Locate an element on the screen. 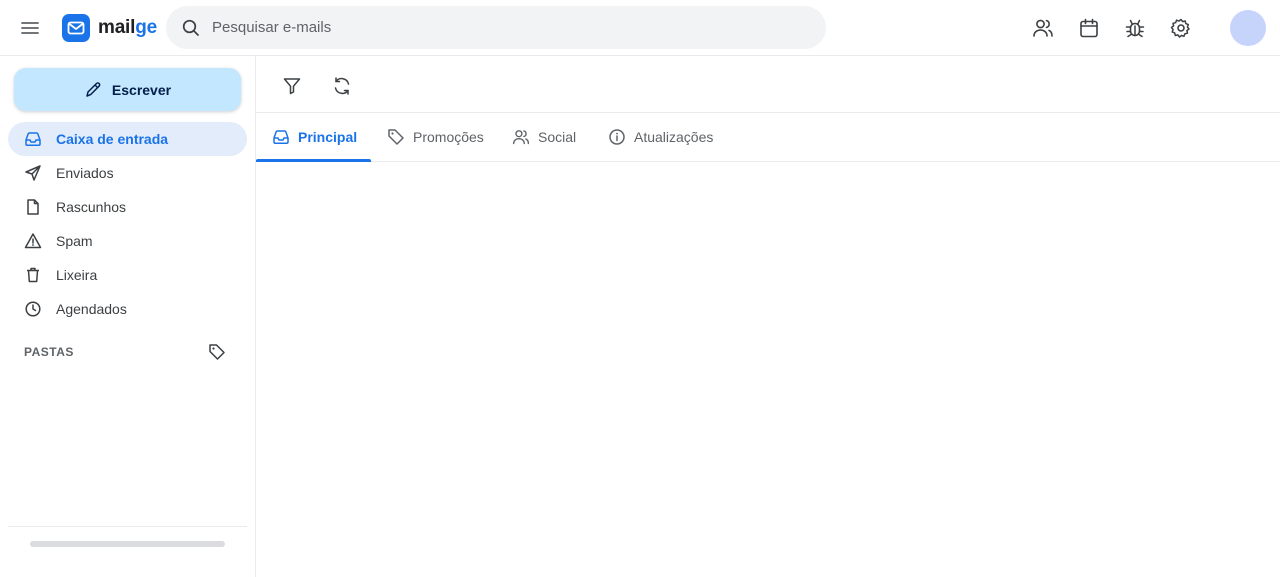 The width and height of the screenshot is (1280, 577). trash-icon is located at coordinates (33, 275).